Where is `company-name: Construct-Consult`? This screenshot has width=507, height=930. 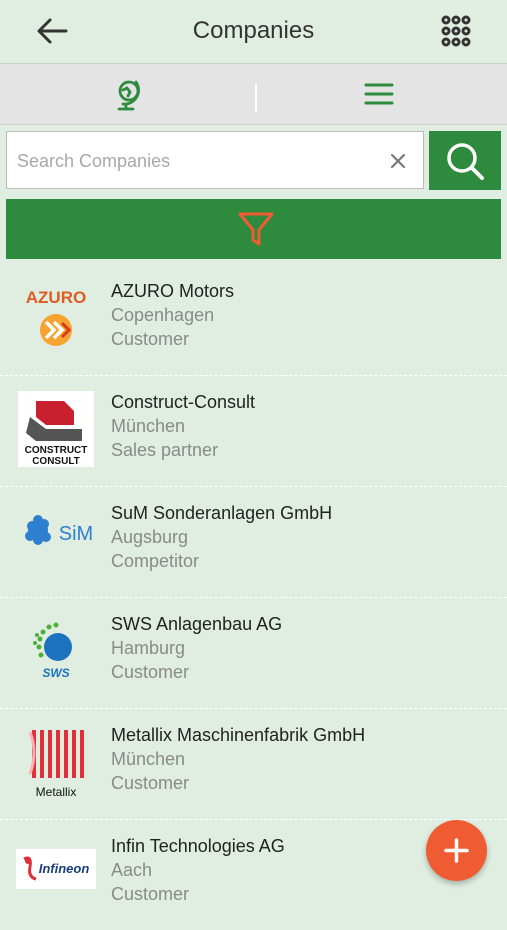
company-name: Construct-Consult is located at coordinates (183, 402).